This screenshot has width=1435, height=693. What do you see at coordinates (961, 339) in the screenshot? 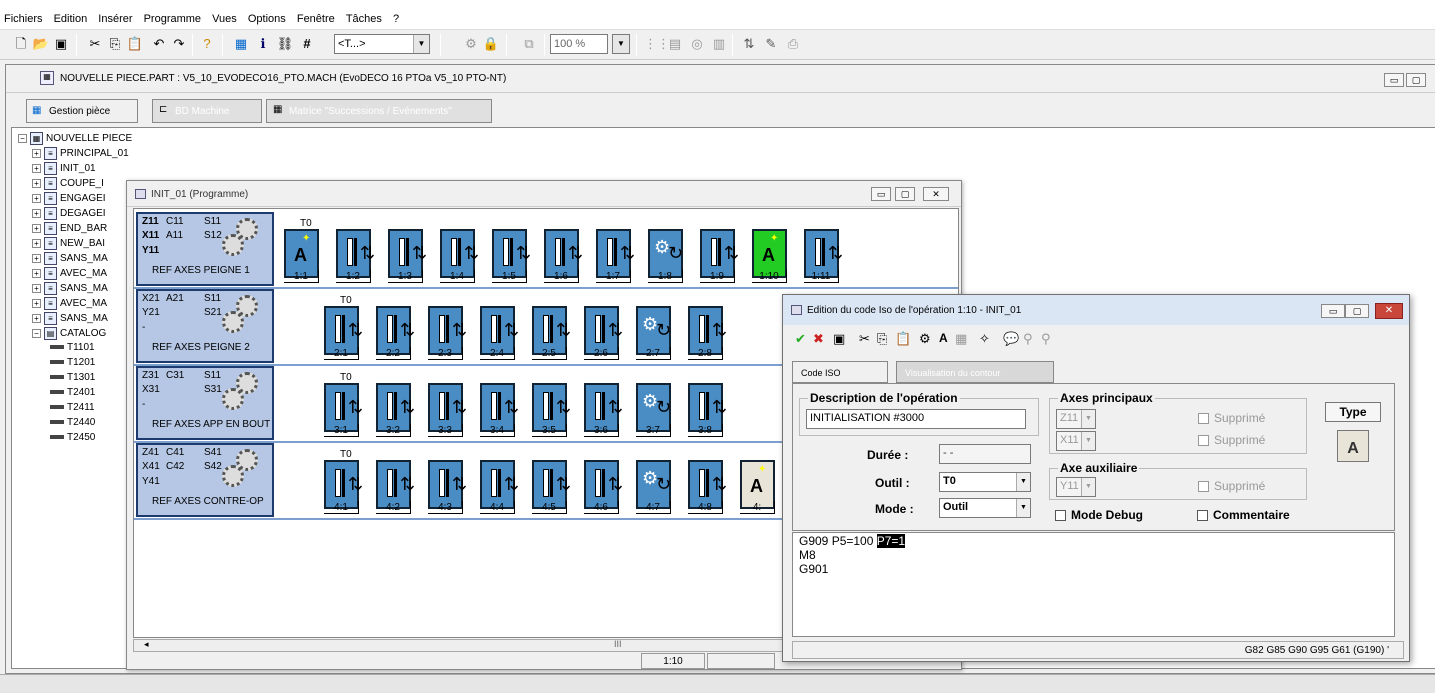
I see `grid-icon: ▦` at bounding box center [961, 339].